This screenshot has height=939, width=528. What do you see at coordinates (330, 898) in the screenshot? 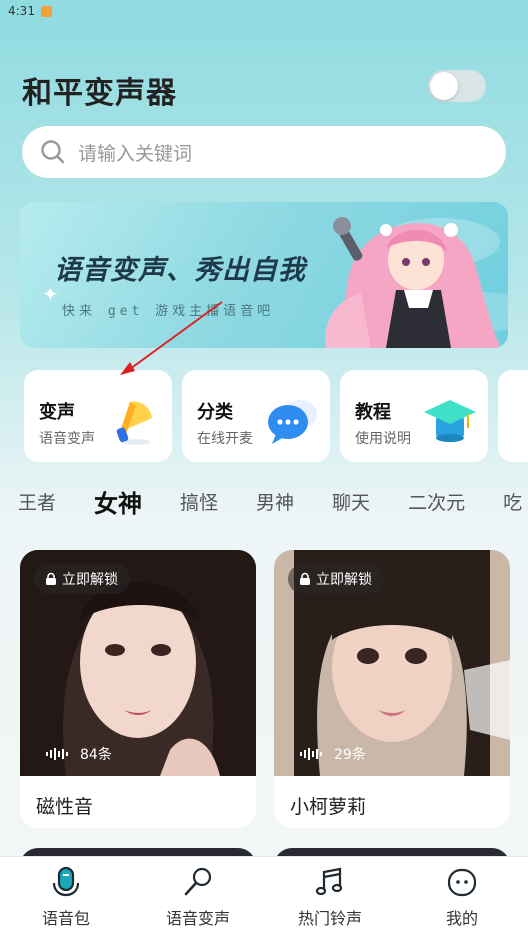
I see `nav-ringtones: 热门铃声` at bounding box center [330, 898].